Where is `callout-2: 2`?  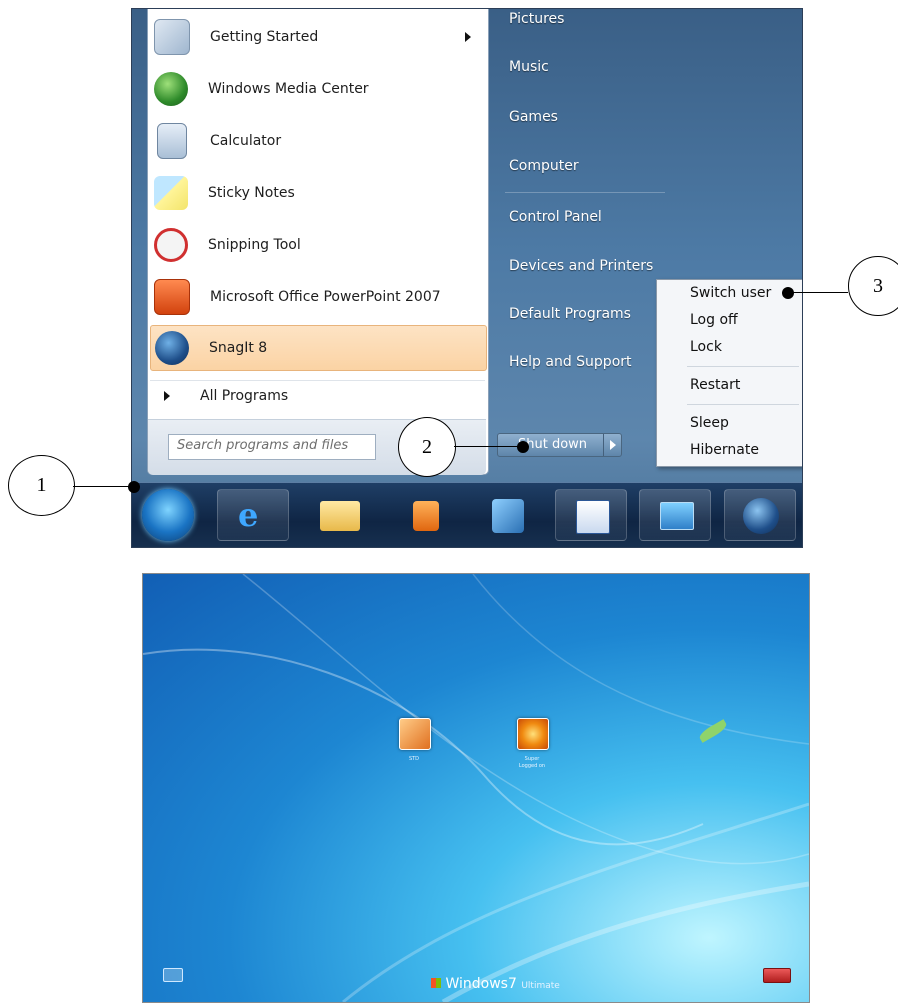 callout-2: 2 is located at coordinates (427, 447).